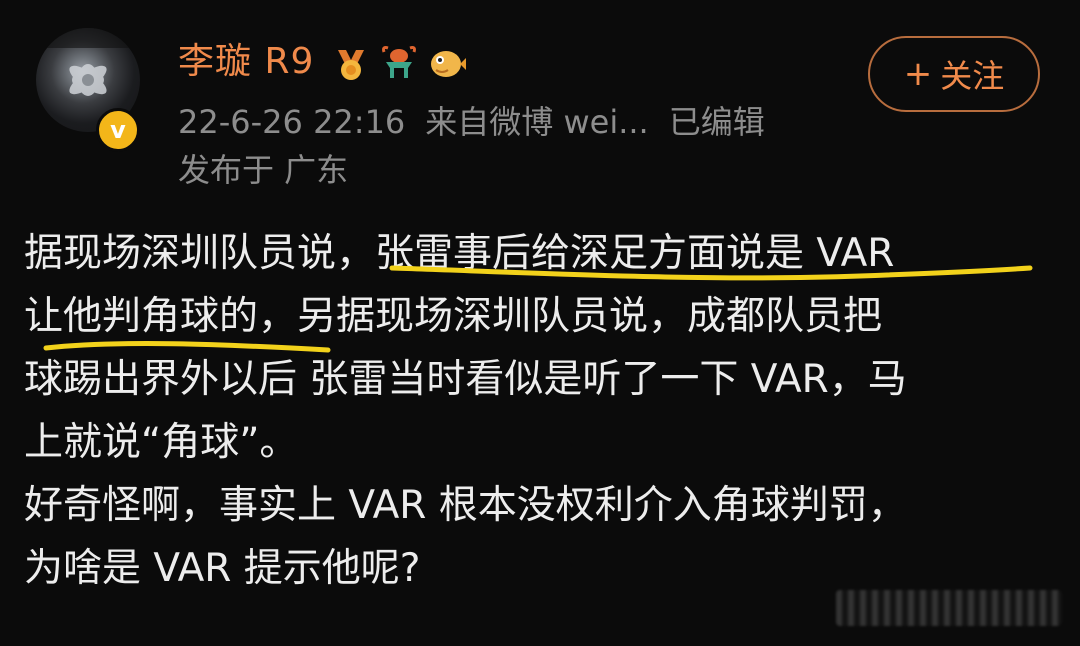 Image resolution: width=1080 pixels, height=646 pixels. What do you see at coordinates (949, 608) in the screenshot?
I see `watermark` at bounding box center [949, 608].